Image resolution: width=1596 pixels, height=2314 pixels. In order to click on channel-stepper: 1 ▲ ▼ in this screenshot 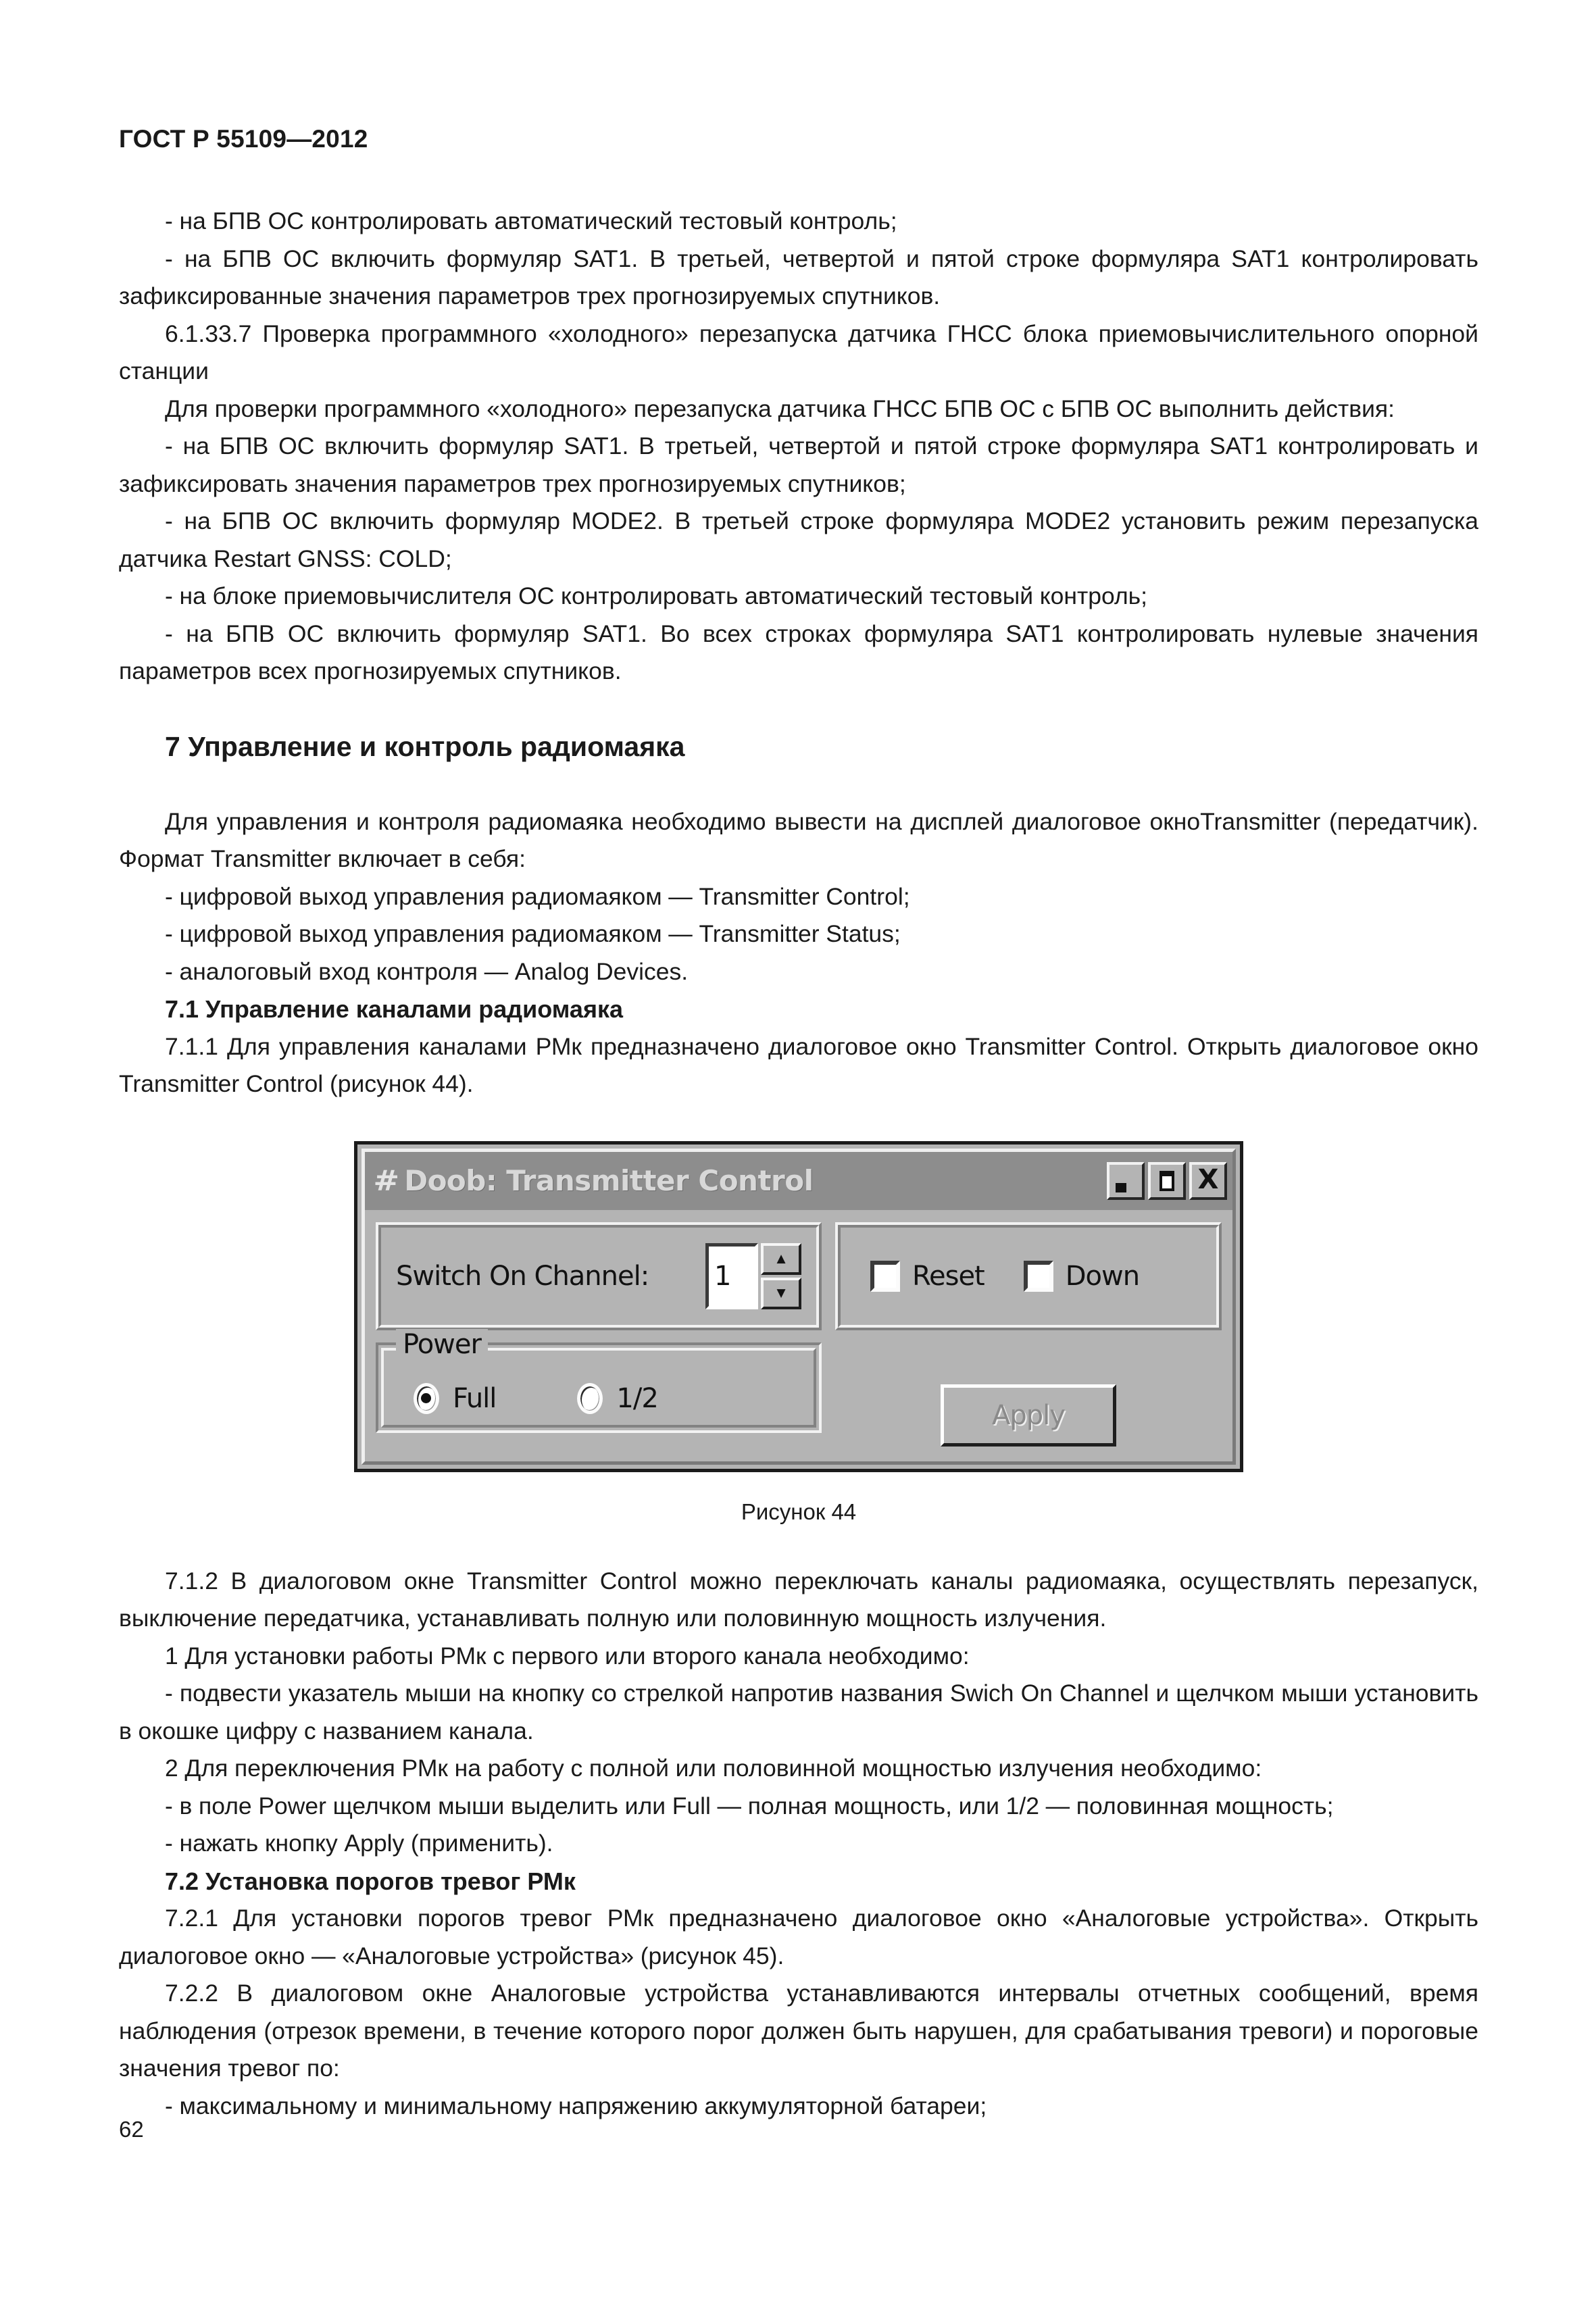, I will do `click(753, 1276)`.